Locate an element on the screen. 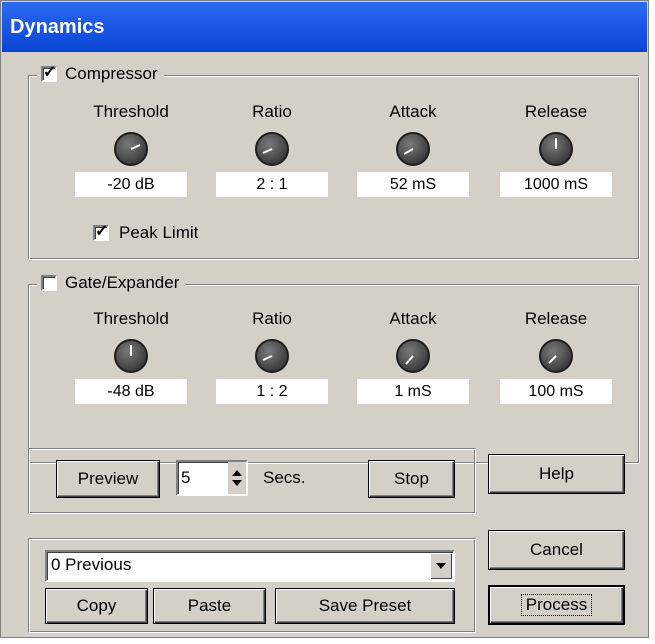 This screenshot has width=655, height=644. stop-button: Stop is located at coordinates (411, 479).